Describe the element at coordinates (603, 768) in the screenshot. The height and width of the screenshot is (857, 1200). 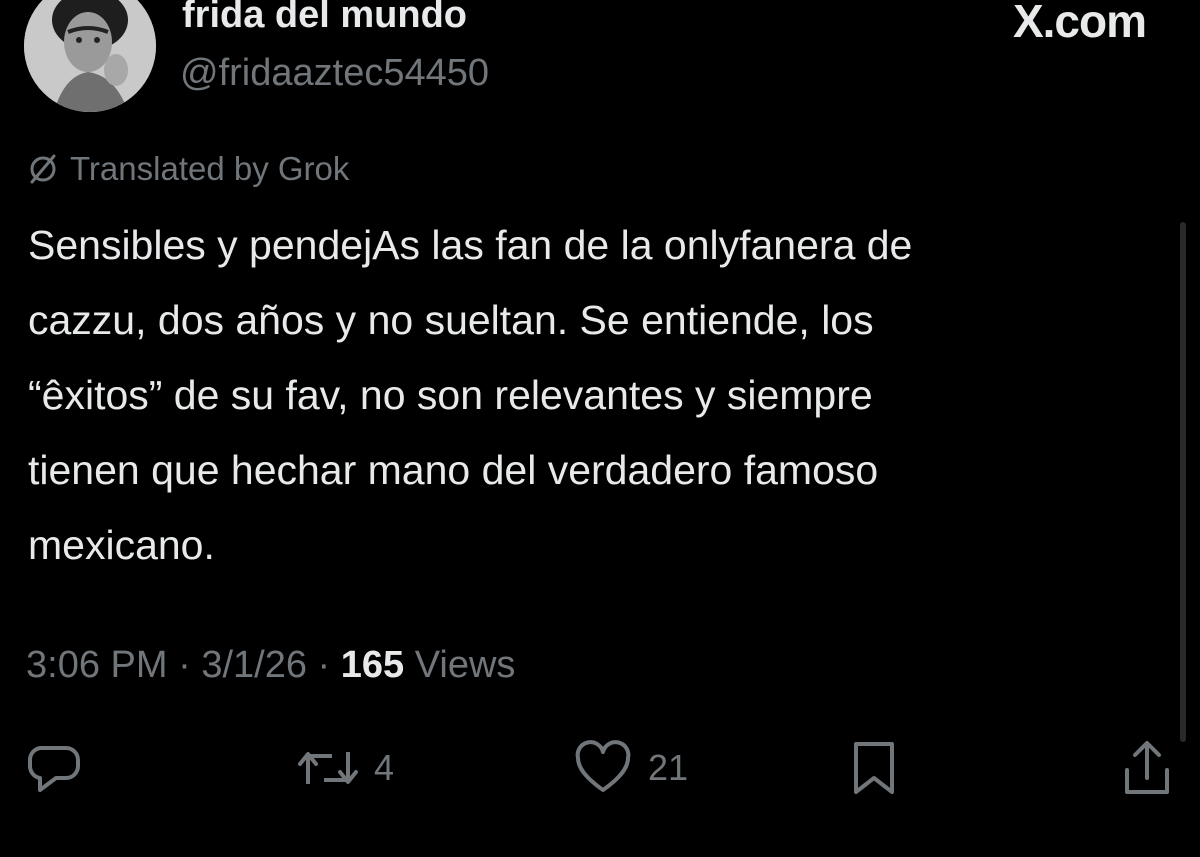
I see `heart-icon` at that location.